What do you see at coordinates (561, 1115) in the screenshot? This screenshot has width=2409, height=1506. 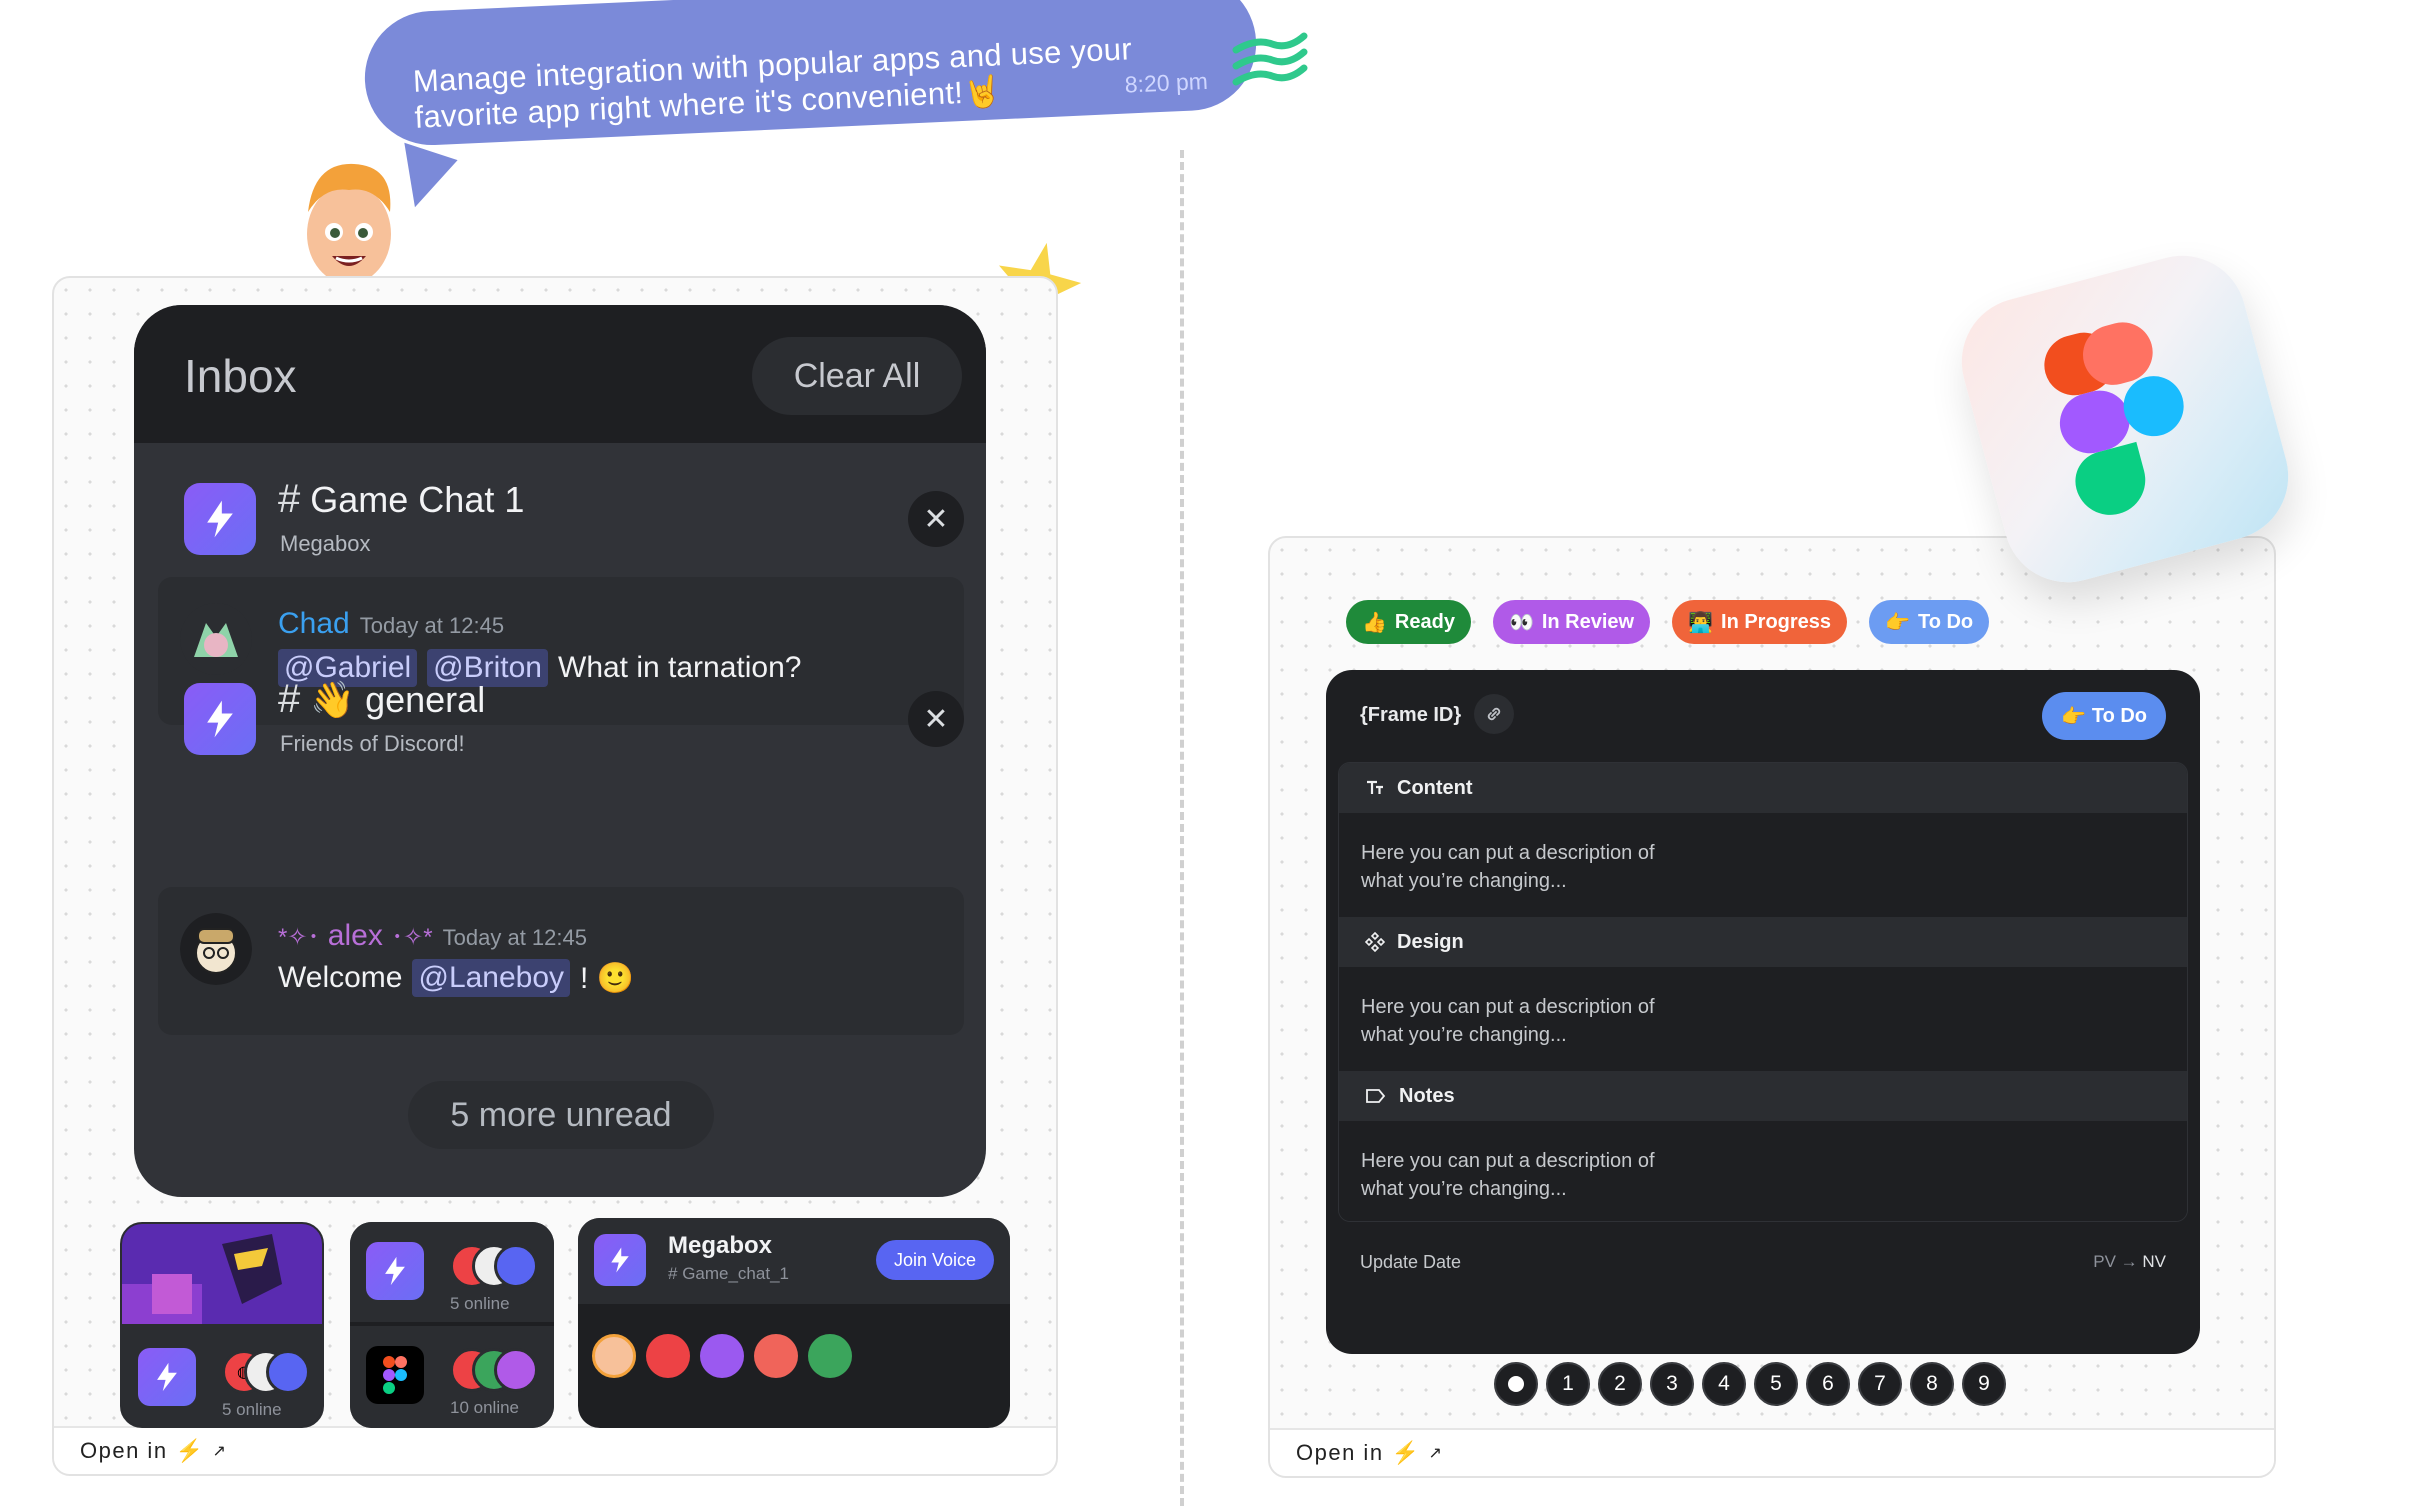 I see `more-unread-button: 5 more unread` at bounding box center [561, 1115].